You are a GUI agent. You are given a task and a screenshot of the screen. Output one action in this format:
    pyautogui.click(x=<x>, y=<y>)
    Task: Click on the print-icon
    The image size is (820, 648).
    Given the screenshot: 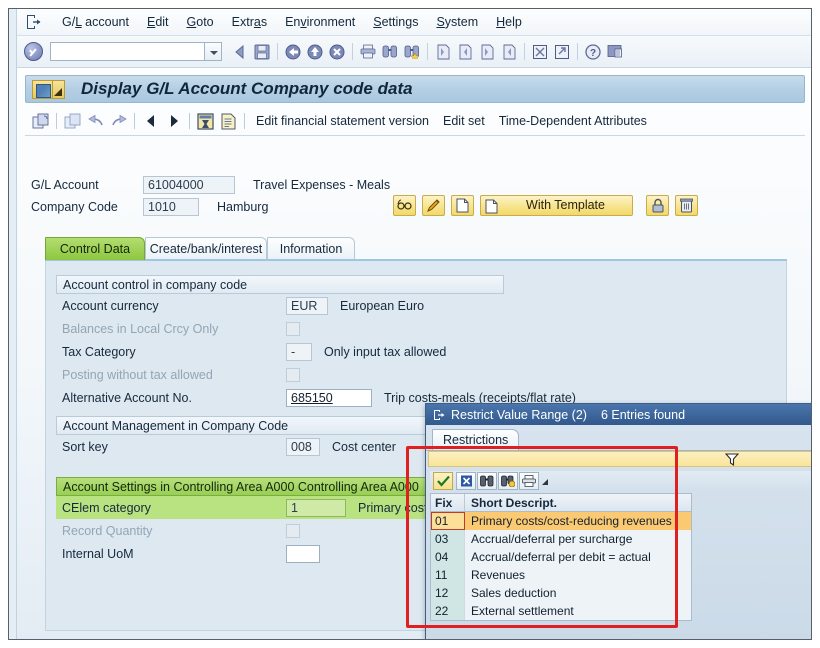 What is the action you would take?
    pyautogui.click(x=368, y=51)
    